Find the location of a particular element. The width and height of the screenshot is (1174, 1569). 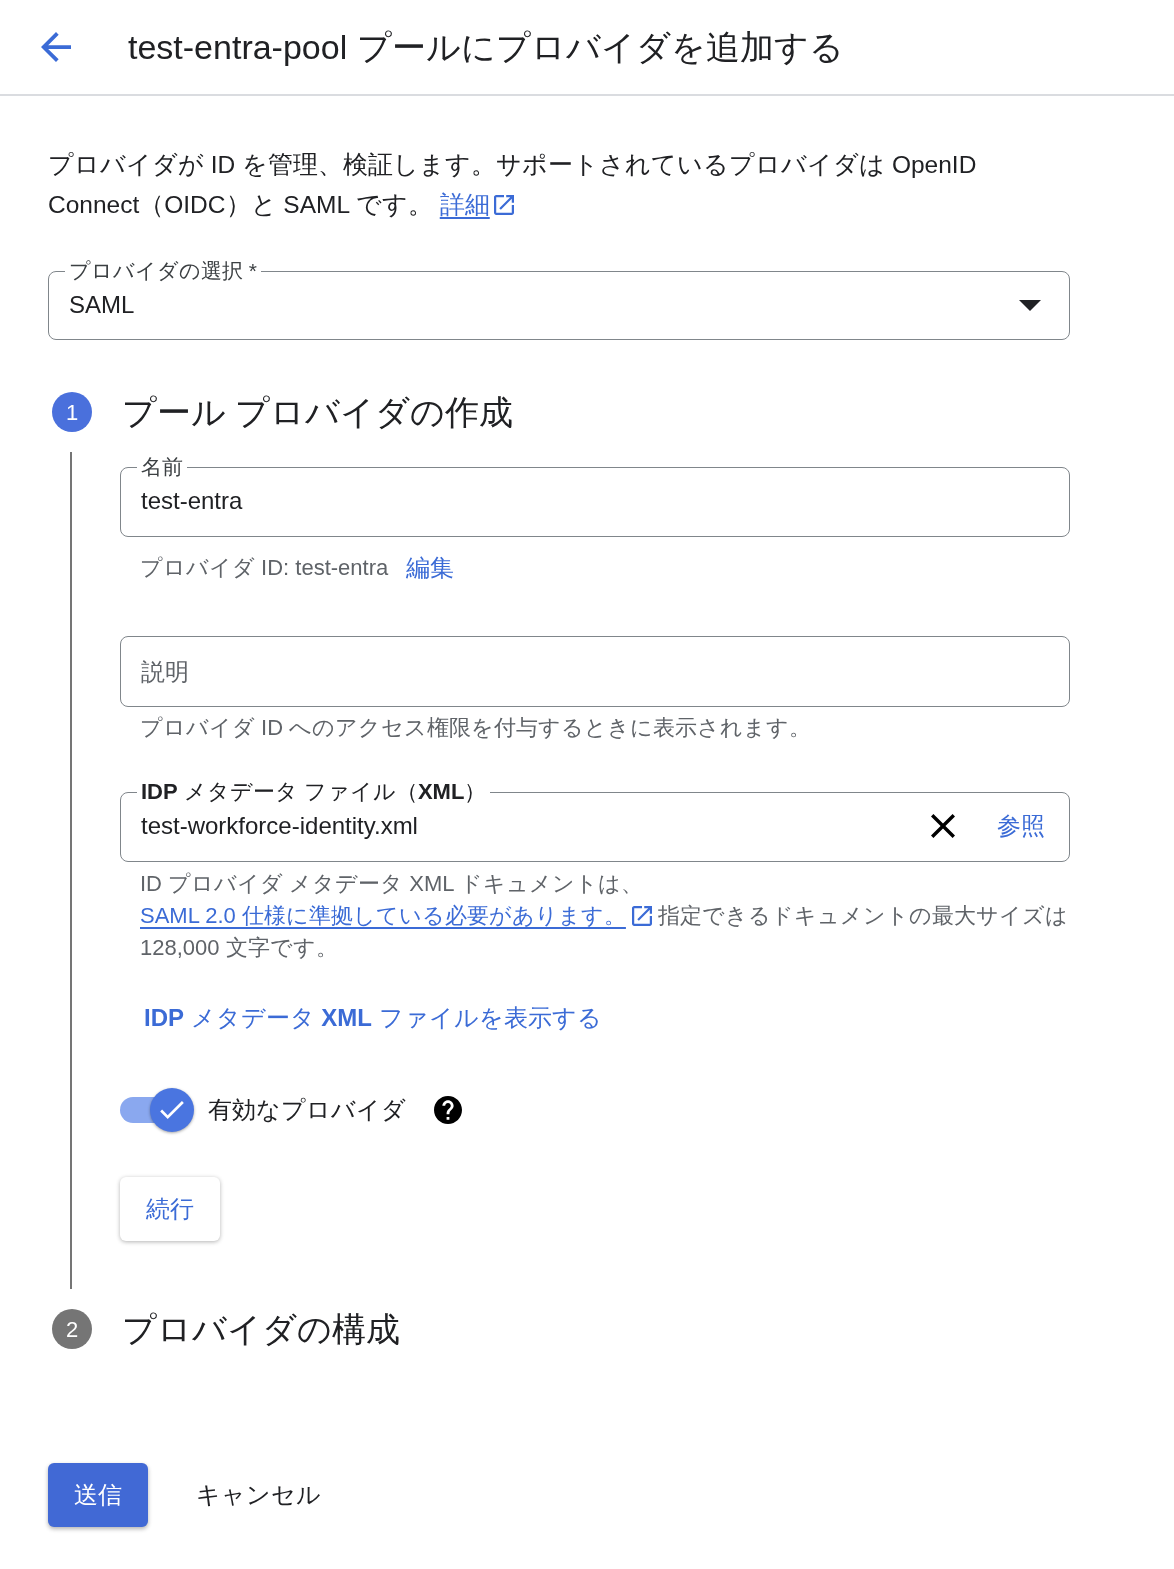

step-title: プール プロバイダの作成 is located at coordinates (318, 412).